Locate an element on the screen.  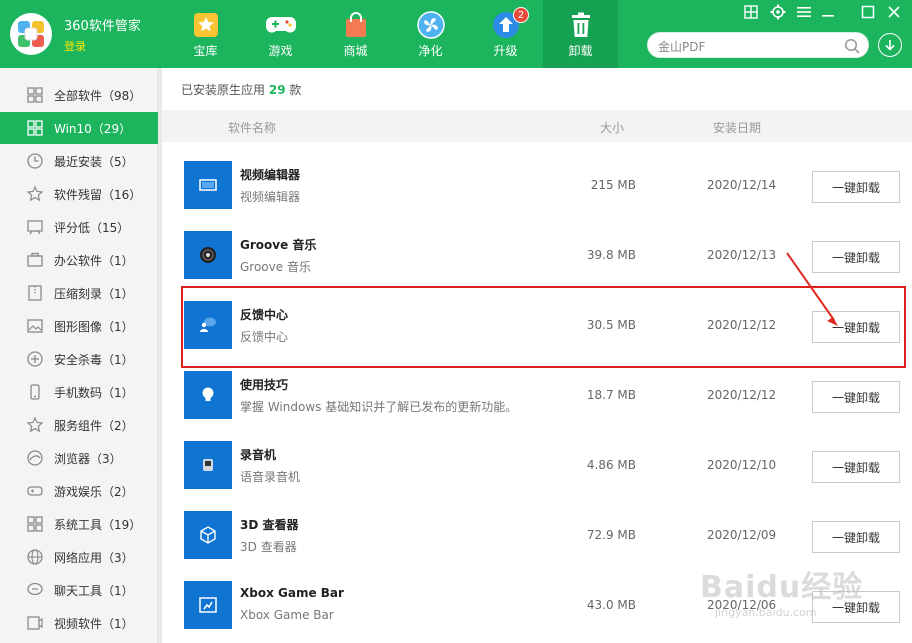
table-row: 反馈中心 反馈中心 30.5 MB 2020/12/12 一键卸载 is located at coordinates (537, 325).